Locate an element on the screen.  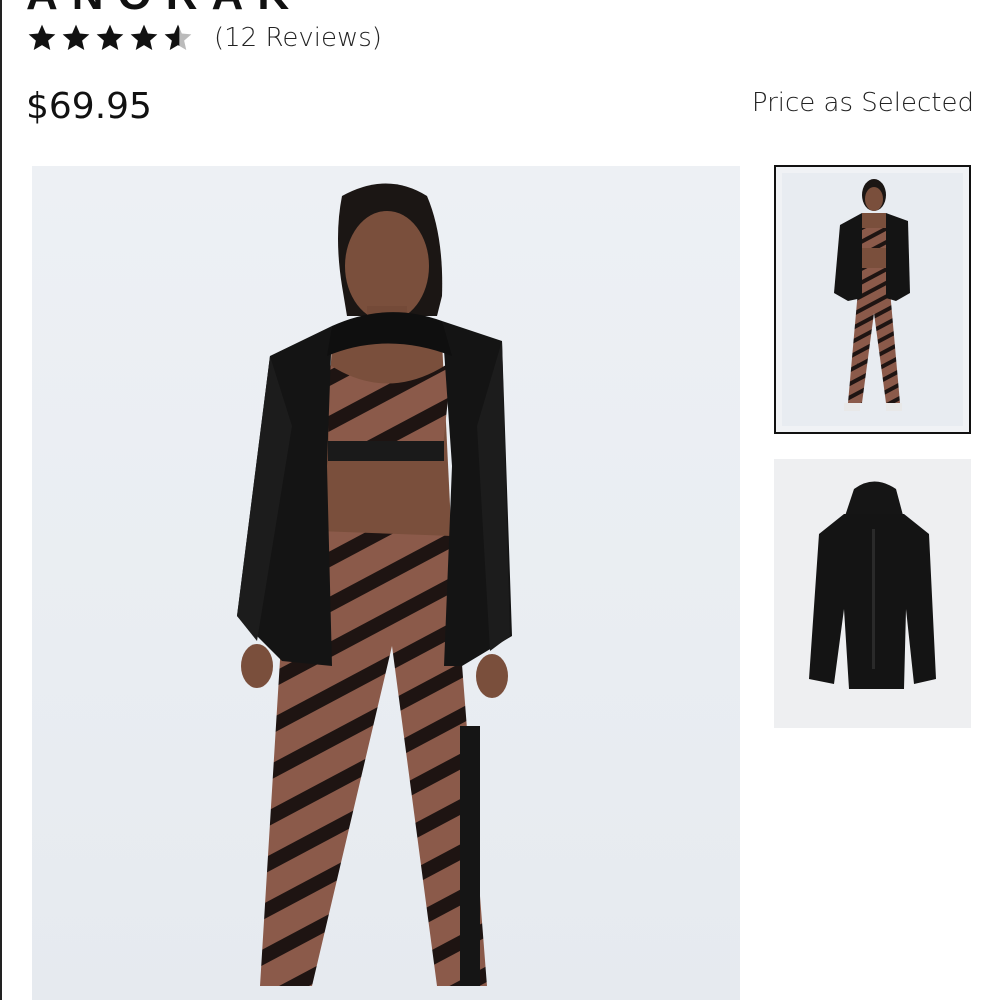
thumbnail-model-image is located at coordinates (872, 299).